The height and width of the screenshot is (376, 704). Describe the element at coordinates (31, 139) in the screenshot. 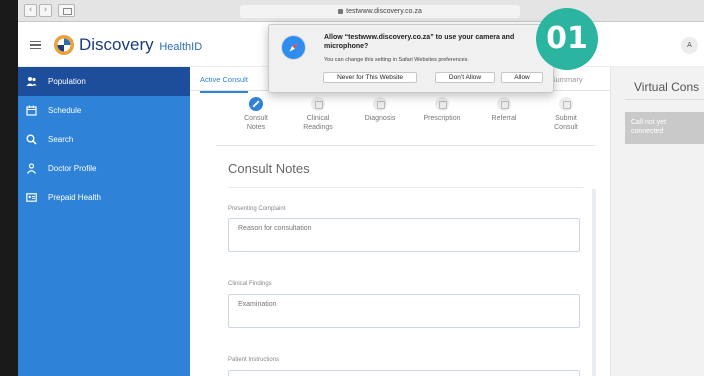

I see `search-icon` at that location.